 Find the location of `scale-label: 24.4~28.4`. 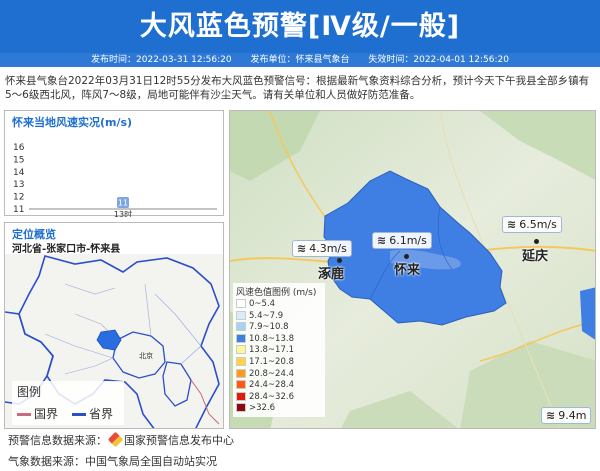

scale-label: 24.4~28.4 is located at coordinates (271, 385).